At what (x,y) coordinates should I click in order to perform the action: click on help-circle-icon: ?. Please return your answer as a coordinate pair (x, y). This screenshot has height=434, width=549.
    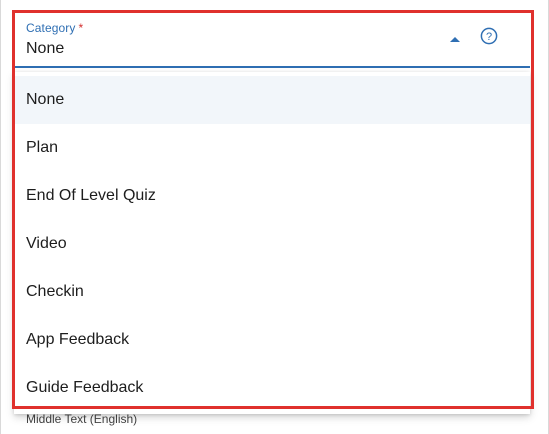
    Looking at the image, I should click on (489, 36).